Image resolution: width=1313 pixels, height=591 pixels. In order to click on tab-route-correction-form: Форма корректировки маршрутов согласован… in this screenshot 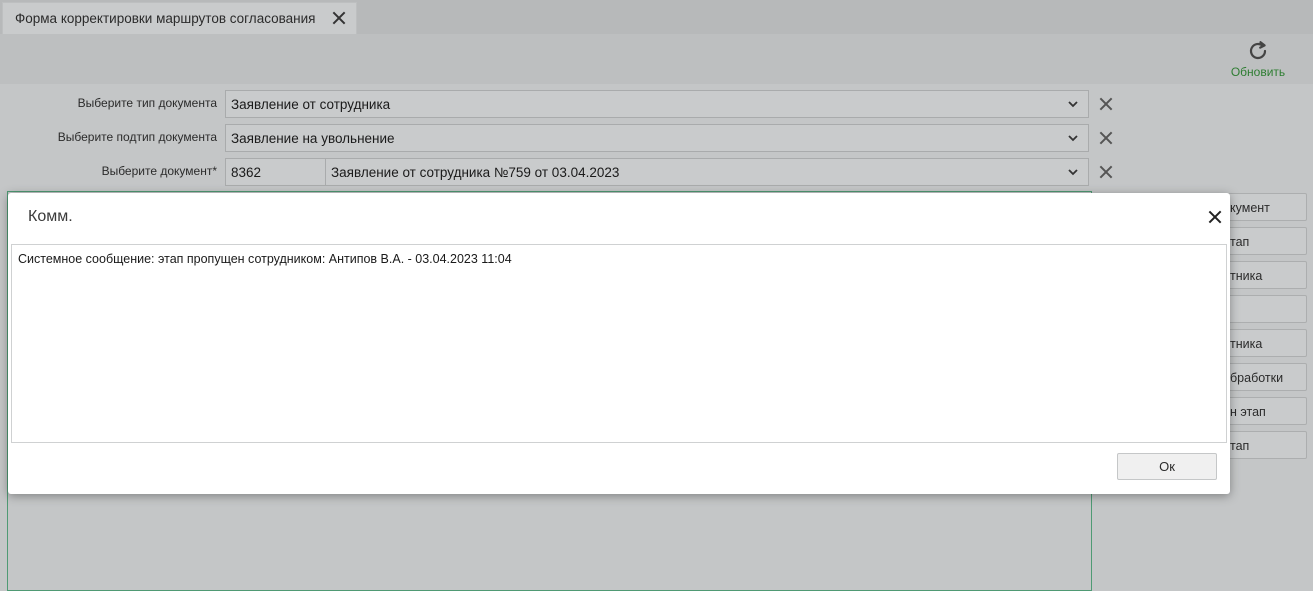, I will do `click(179, 18)`.